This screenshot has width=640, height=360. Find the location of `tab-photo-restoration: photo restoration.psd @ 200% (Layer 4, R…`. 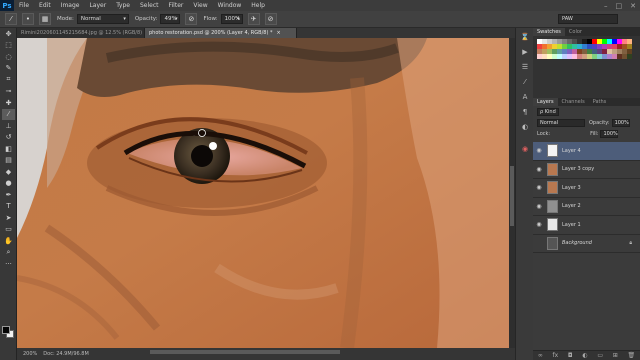

tab-photo-restoration: photo restoration.psd @ 200% (Layer 4, R… is located at coordinates (221, 33).